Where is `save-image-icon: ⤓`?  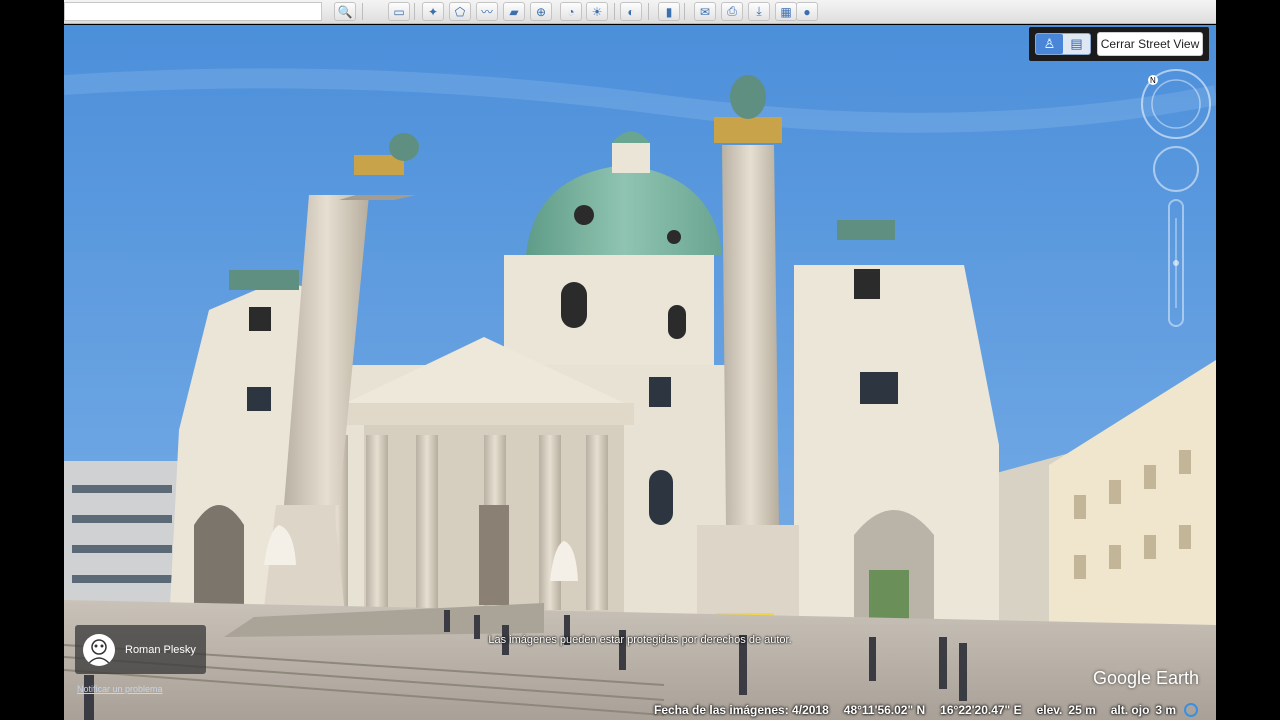
save-image-icon: ⤓ is located at coordinates (759, 11).